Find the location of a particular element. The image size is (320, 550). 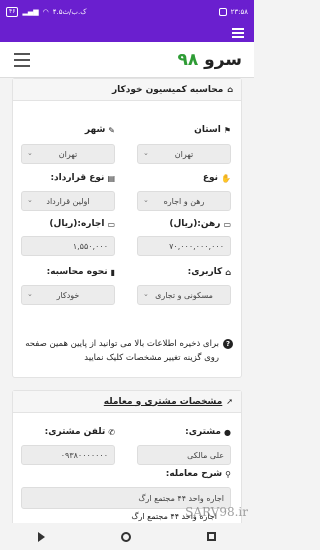

province-label: ⚑ استان is located at coordinates (212, 130).